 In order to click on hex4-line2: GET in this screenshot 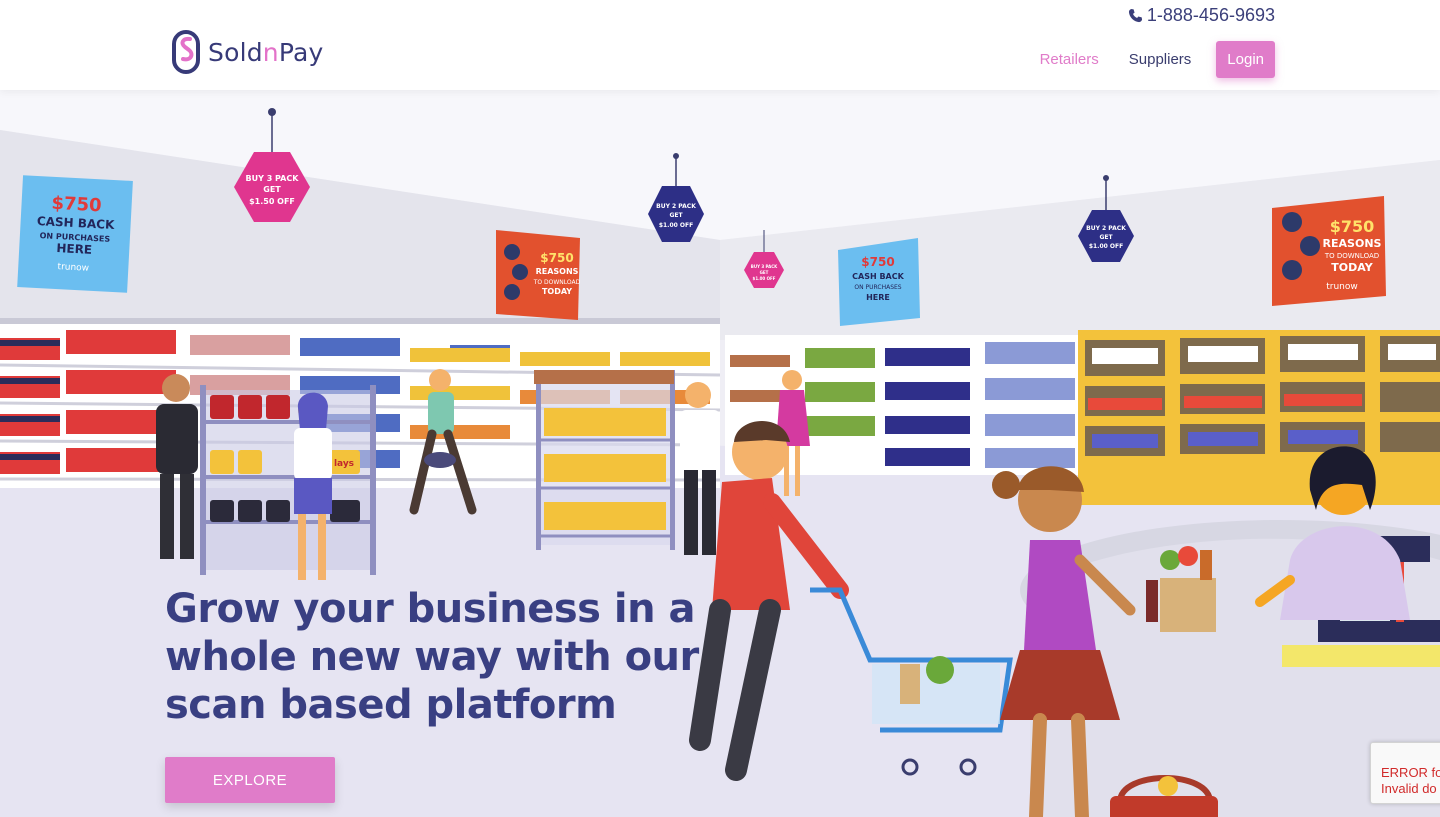, I will do `click(1106, 237)`.